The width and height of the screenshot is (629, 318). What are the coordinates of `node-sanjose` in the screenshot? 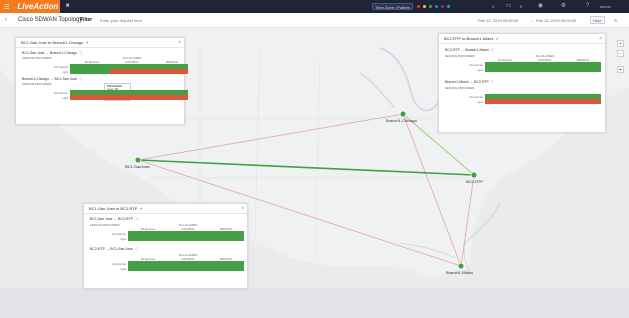 It's located at (138, 160).